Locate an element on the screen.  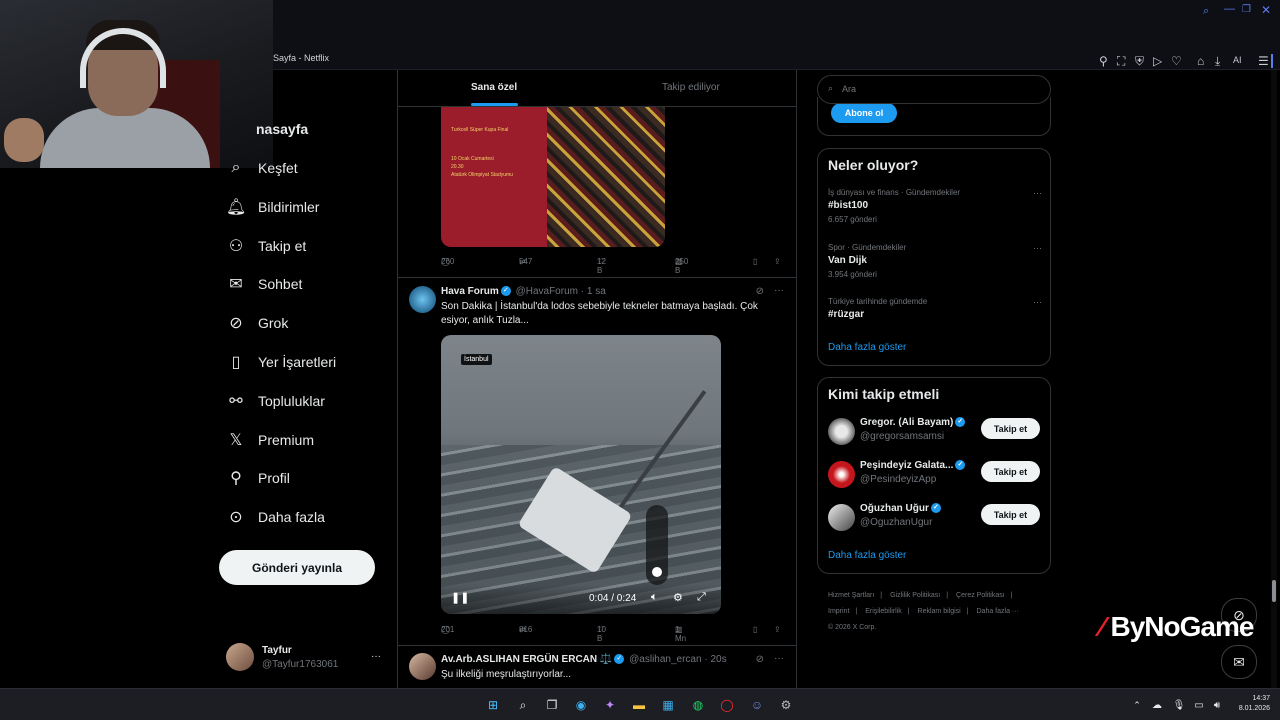
whatsapp-icon: ◍ is located at coordinates (698, 705).